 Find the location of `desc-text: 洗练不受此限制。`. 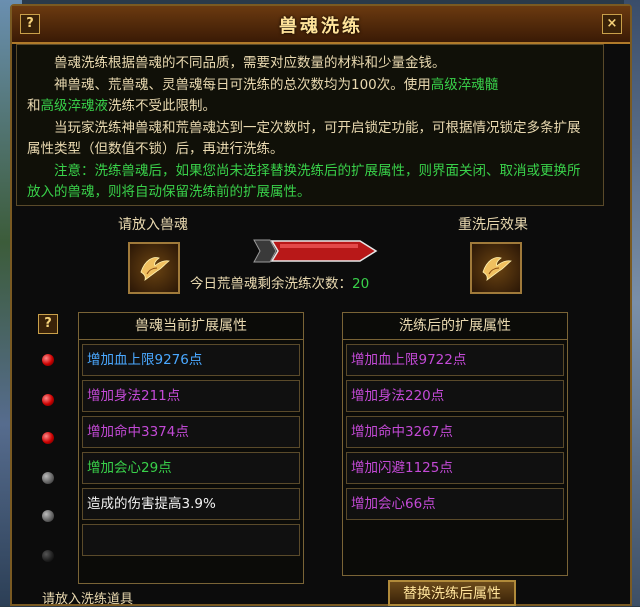

desc-text: 洗练不受此限制。 is located at coordinates (162, 106).